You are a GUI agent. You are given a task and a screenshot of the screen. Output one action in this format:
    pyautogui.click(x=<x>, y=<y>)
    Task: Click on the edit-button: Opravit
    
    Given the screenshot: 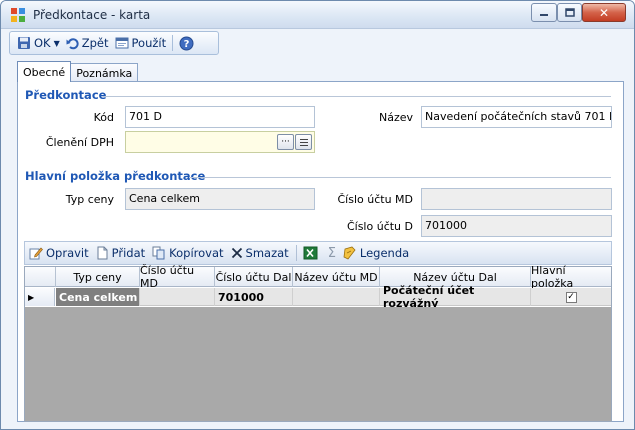 What is the action you would take?
    pyautogui.click(x=59, y=253)
    